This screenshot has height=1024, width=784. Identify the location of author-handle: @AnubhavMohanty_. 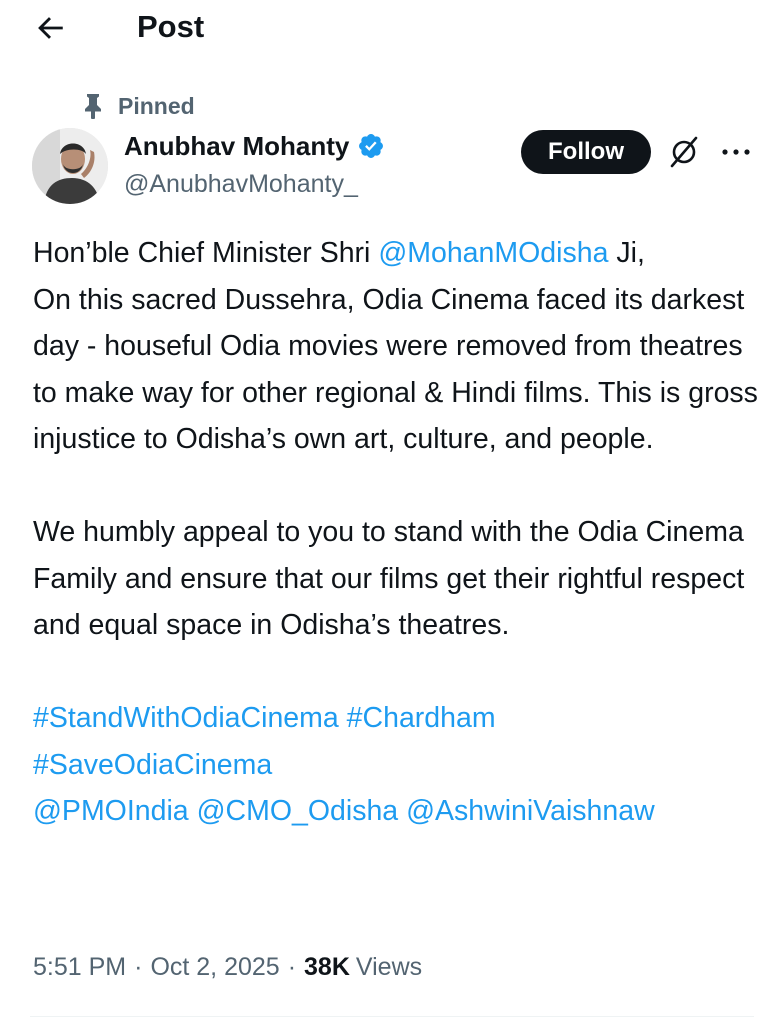
(241, 184).